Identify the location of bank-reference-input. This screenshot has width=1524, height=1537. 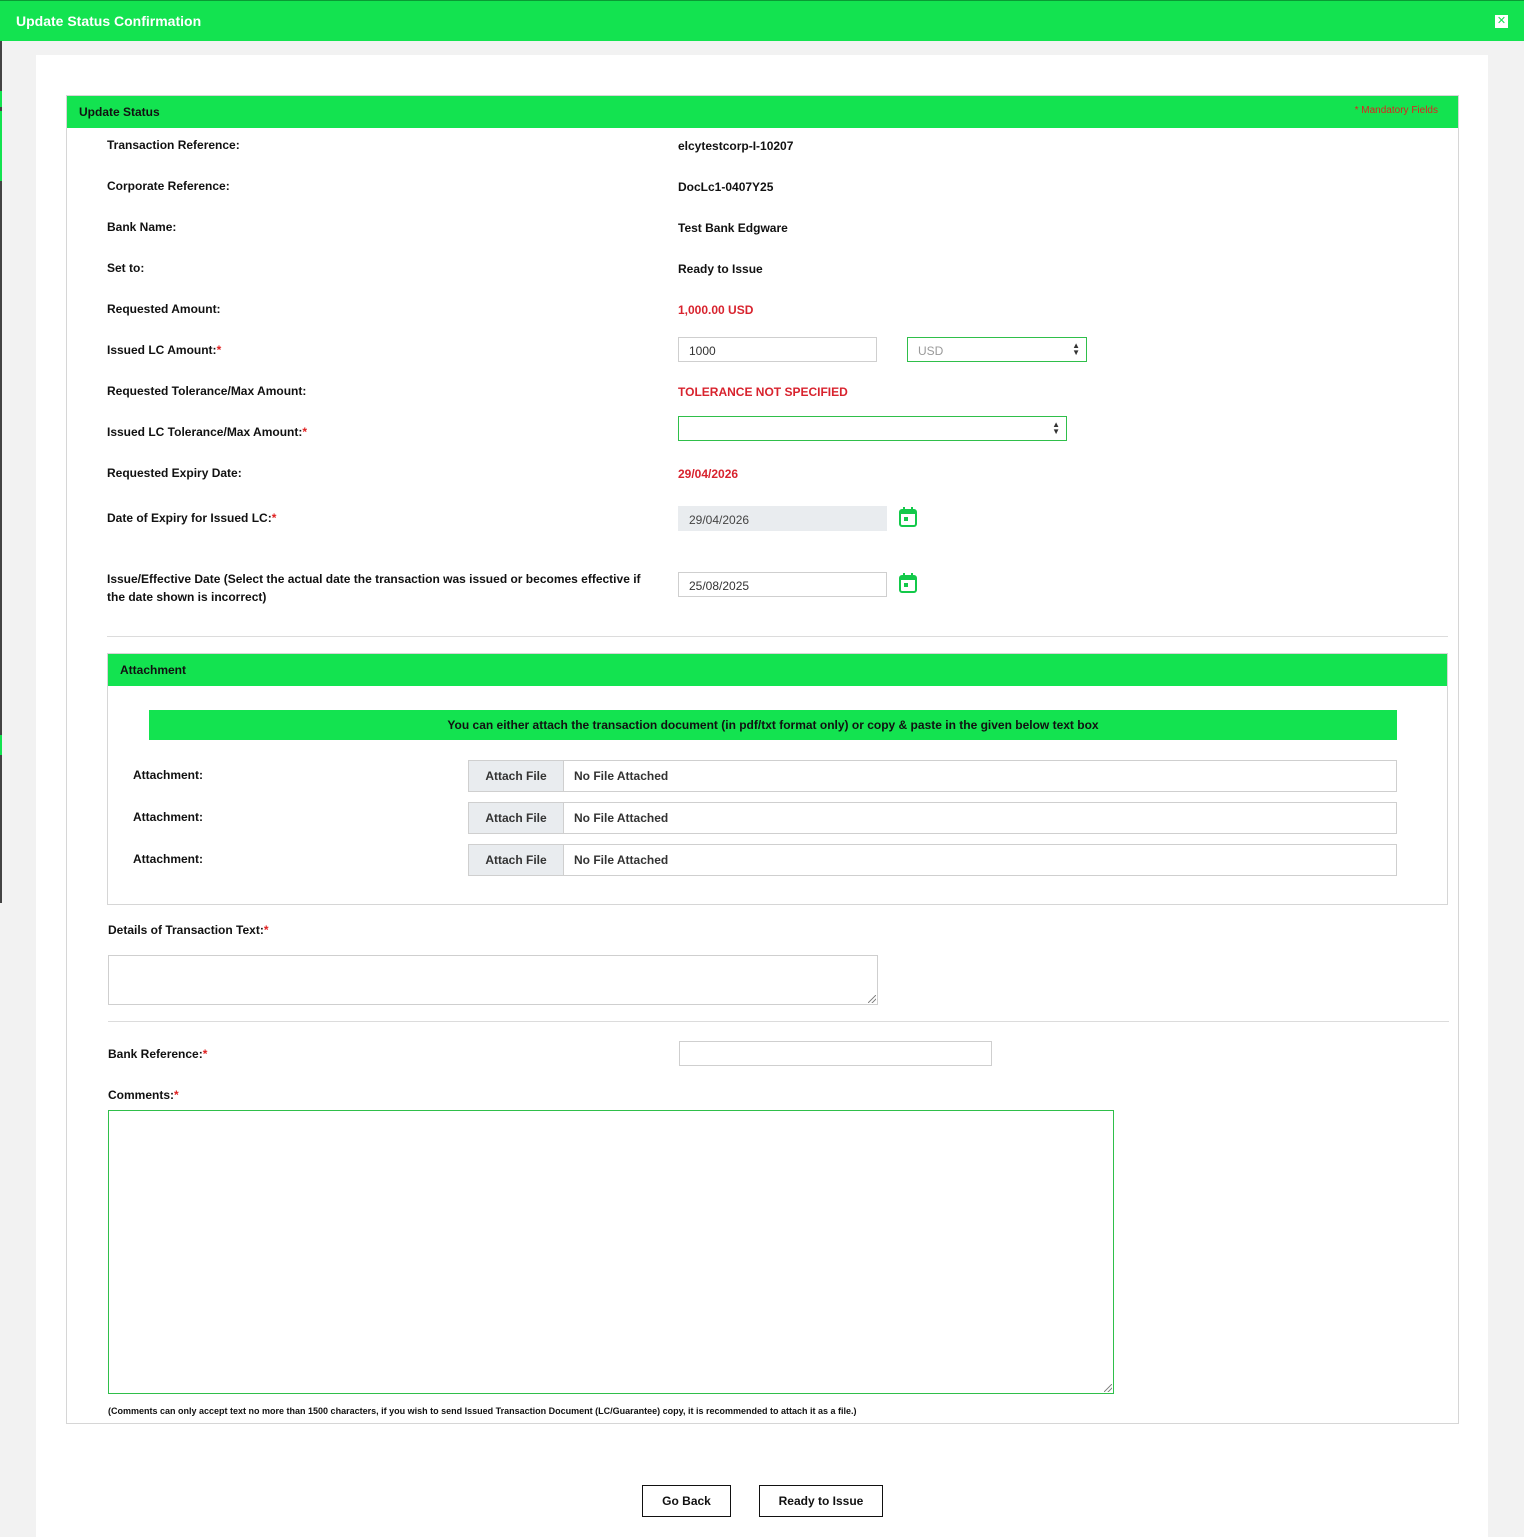
(835, 1053).